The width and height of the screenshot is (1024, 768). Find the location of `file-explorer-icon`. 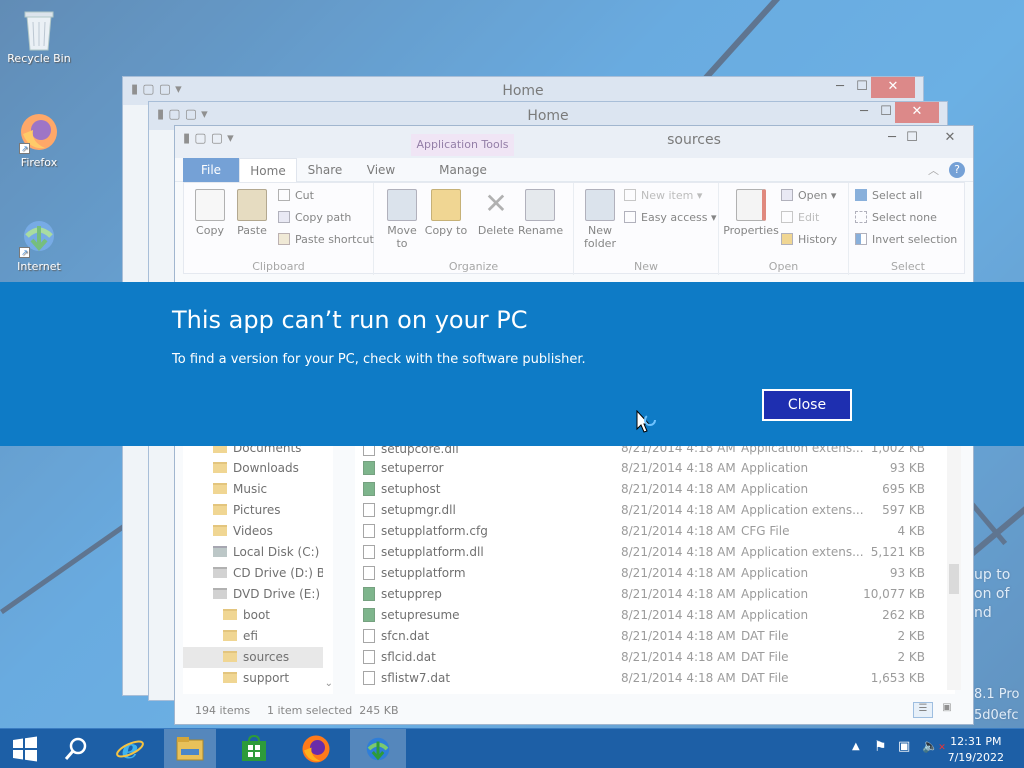

file-explorer-icon is located at coordinates (190, 749).